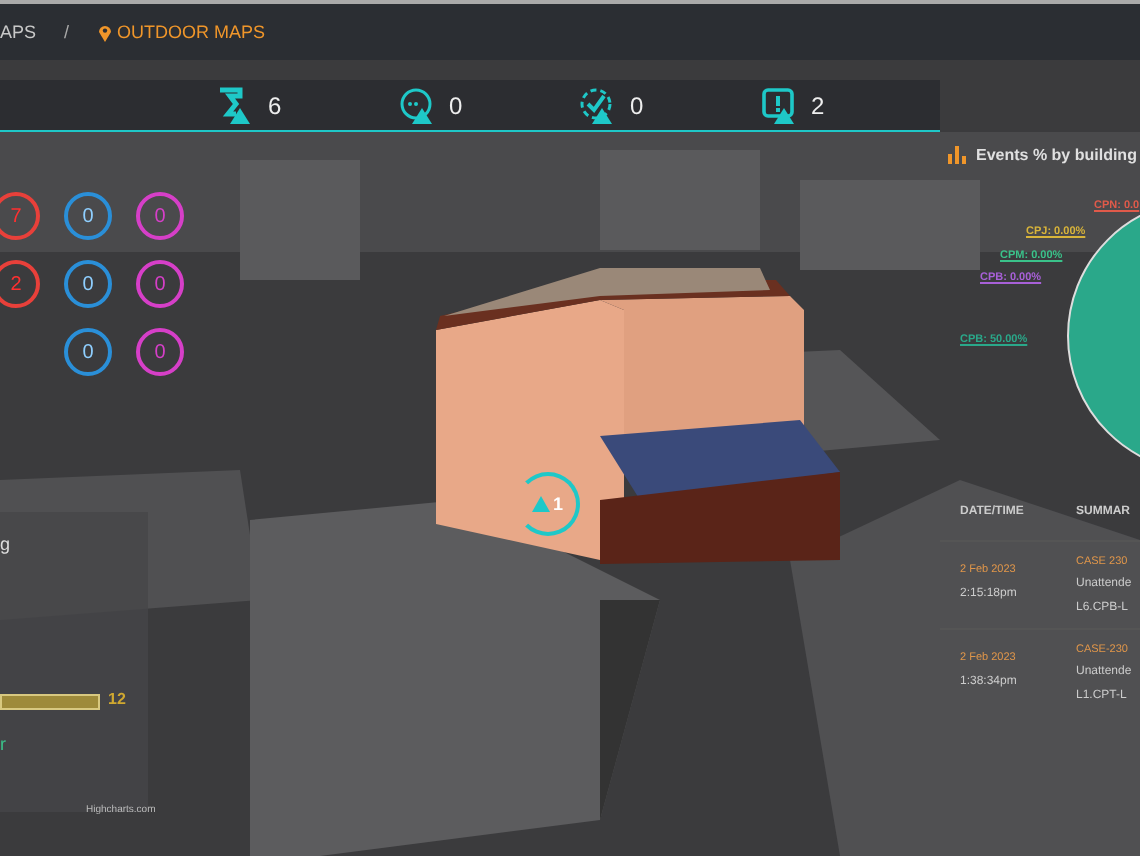 The height and width of the screenshot is (856, 1140). I want to click on counter-ring: 2, so click(20, 284).